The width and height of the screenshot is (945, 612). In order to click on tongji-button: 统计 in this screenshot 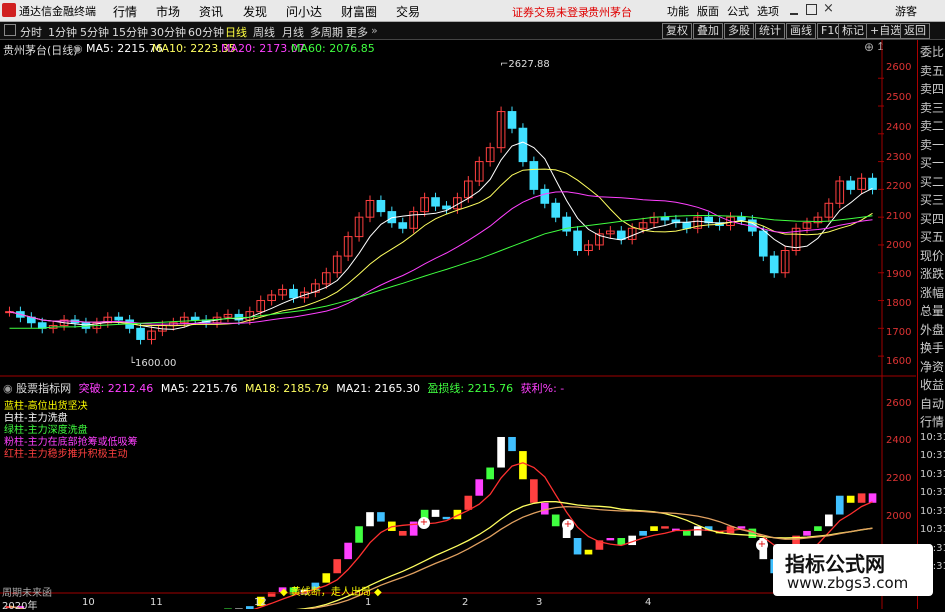, I will do `click(770, 31)`.